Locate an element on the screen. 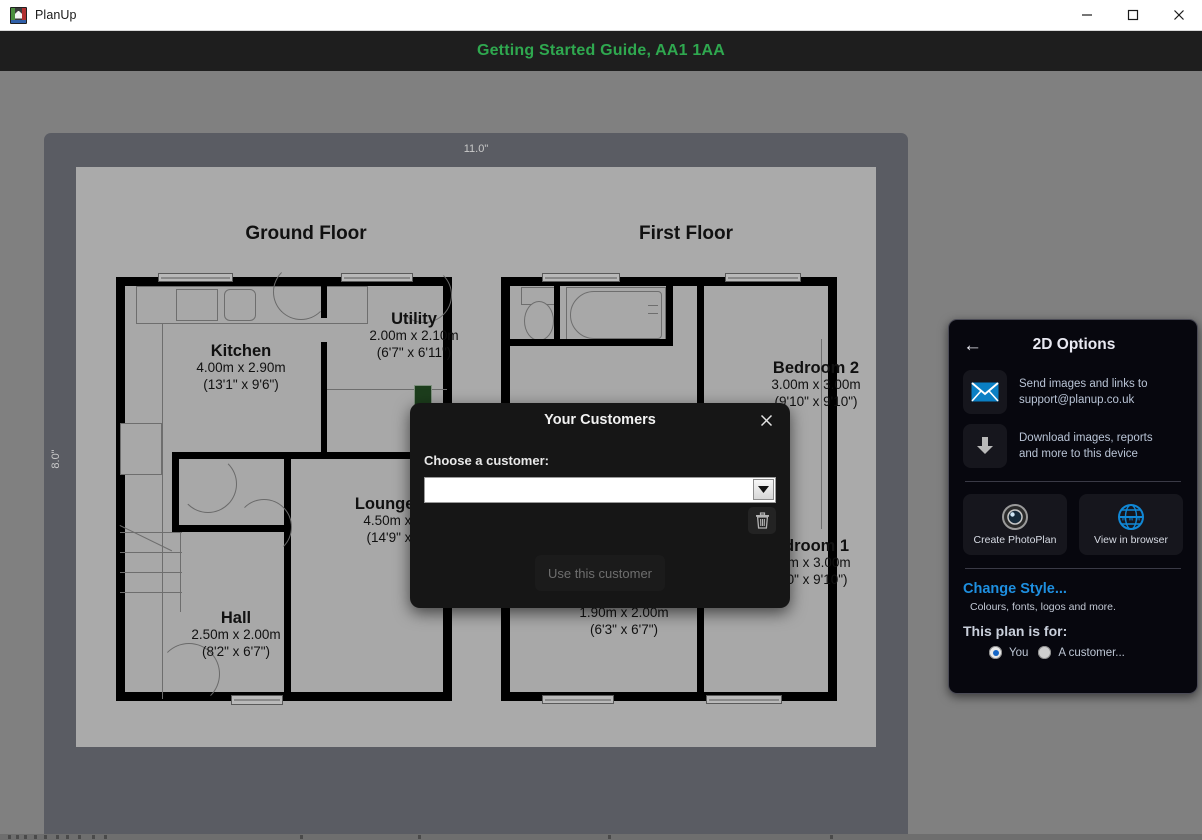 This screenshot has width=1202, height=840. minimize-button is located at coordinates (1087, 15).